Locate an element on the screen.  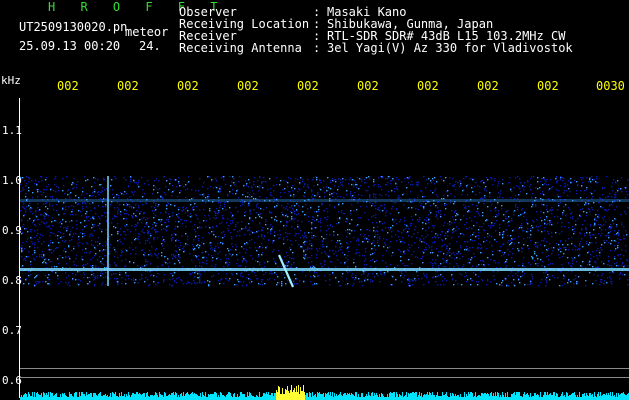
vertical-spike is located at coordinates (108, 231).